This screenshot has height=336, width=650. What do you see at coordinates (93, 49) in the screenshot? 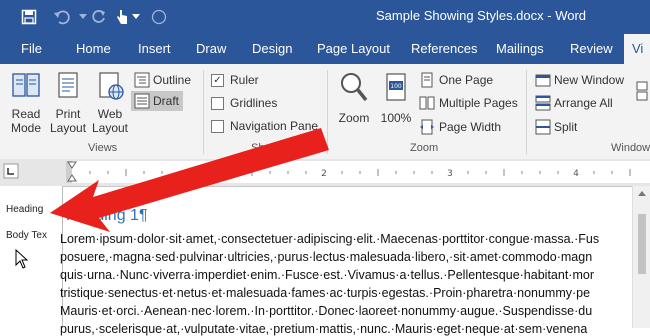
I see `tab-home: Home` at bounding box center [93, 49].